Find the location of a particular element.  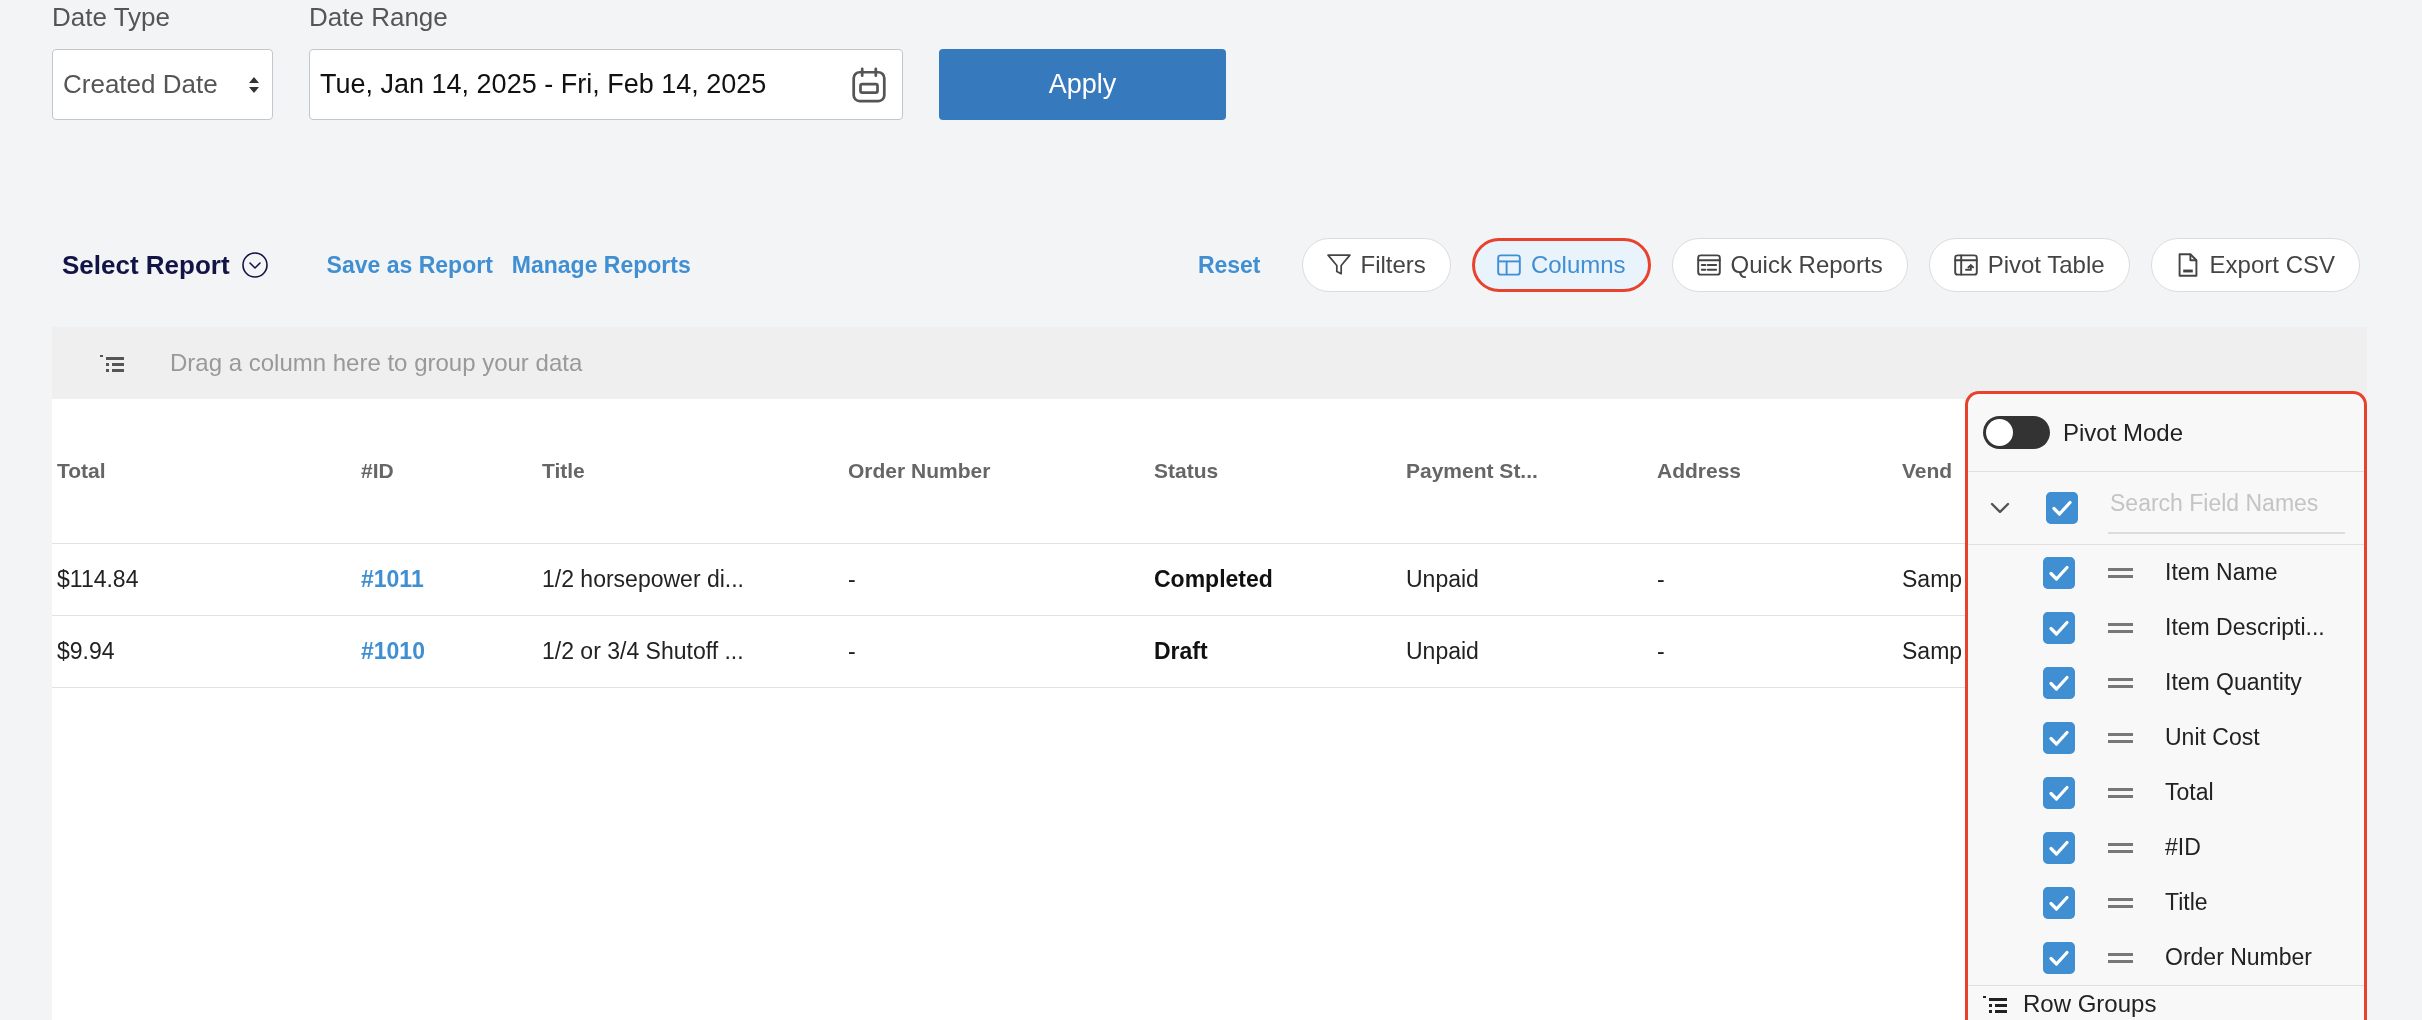

table-cell: Completed is located at coordinates (1213, 579).